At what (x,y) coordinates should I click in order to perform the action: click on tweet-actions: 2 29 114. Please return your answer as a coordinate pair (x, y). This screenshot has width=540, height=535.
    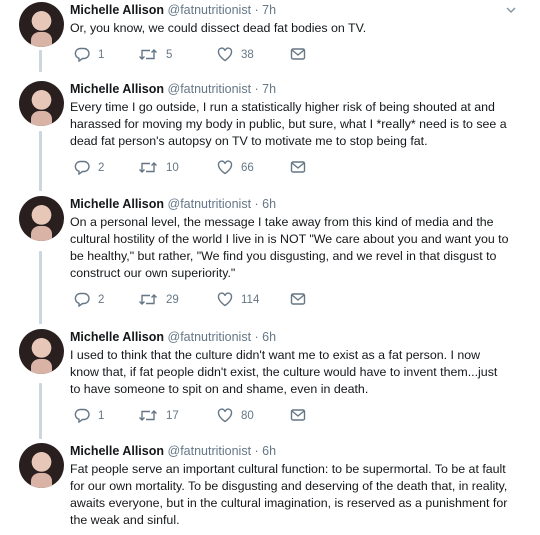
    Looking at the image, I should click on (290, 301).